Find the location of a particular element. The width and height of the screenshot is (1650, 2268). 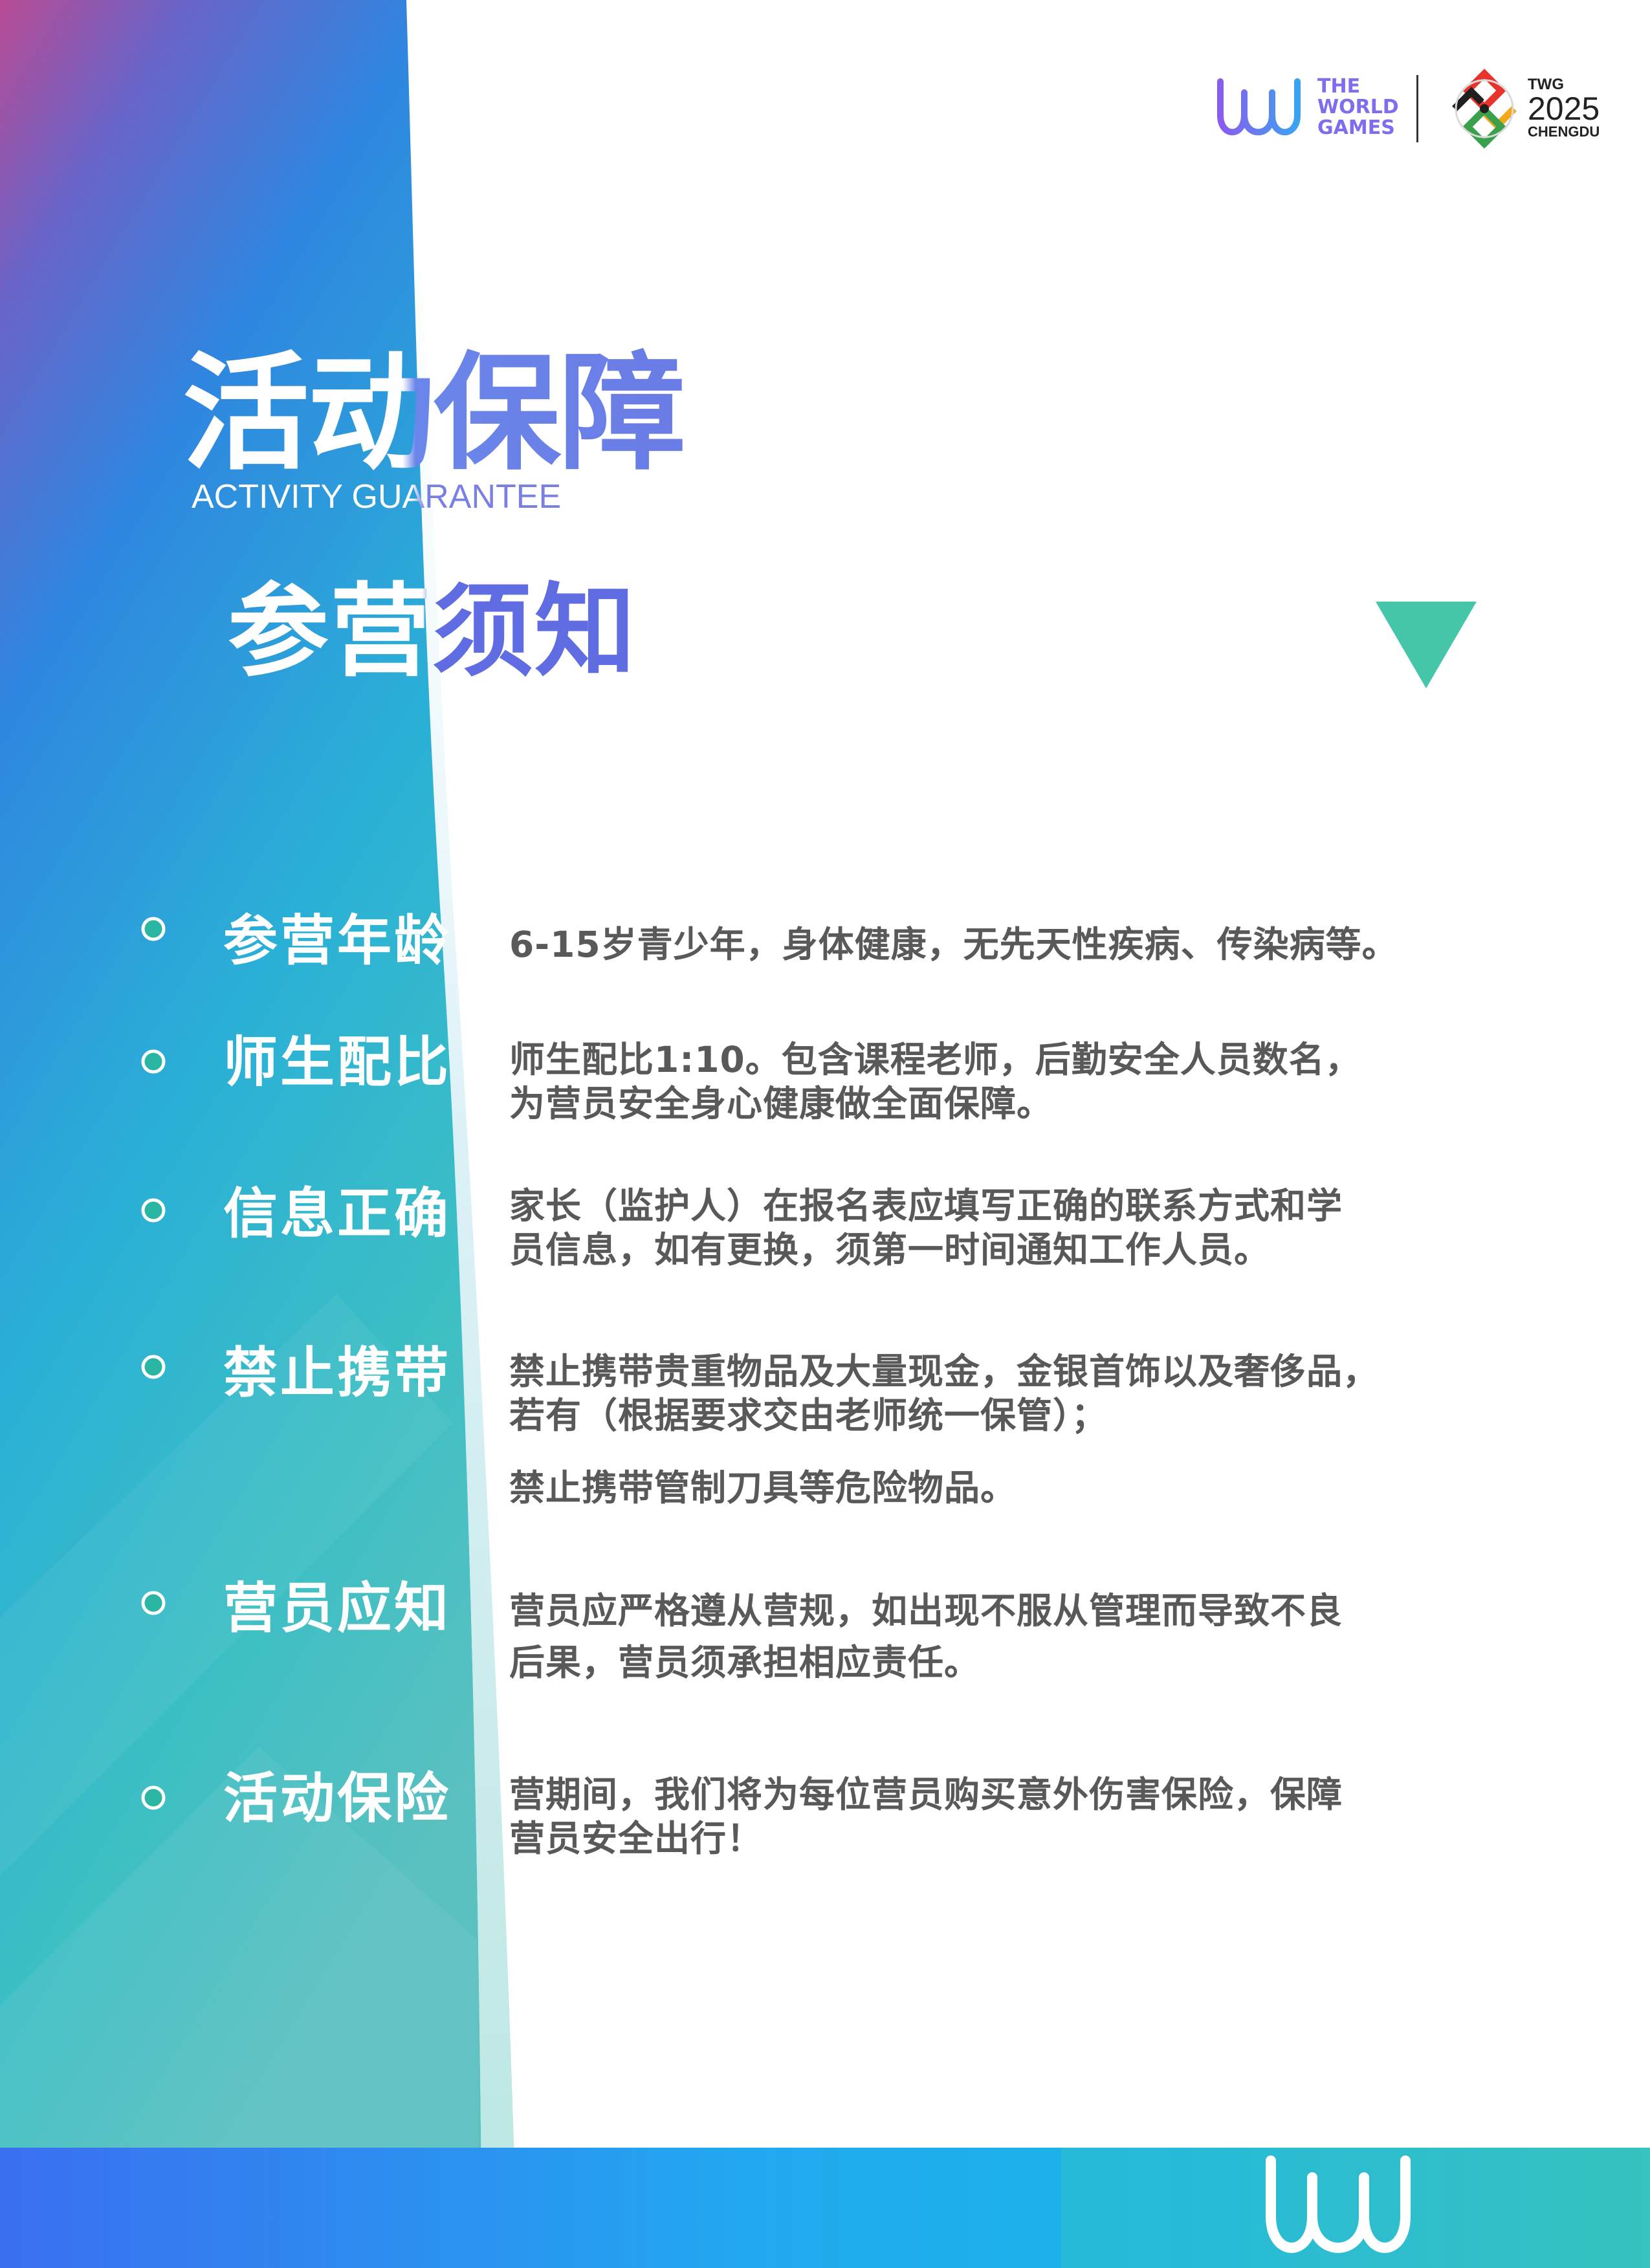

item-line: 家长（监护人）在报名表应填写正确的联系方式和学 is located at coordinates (926, 1206).